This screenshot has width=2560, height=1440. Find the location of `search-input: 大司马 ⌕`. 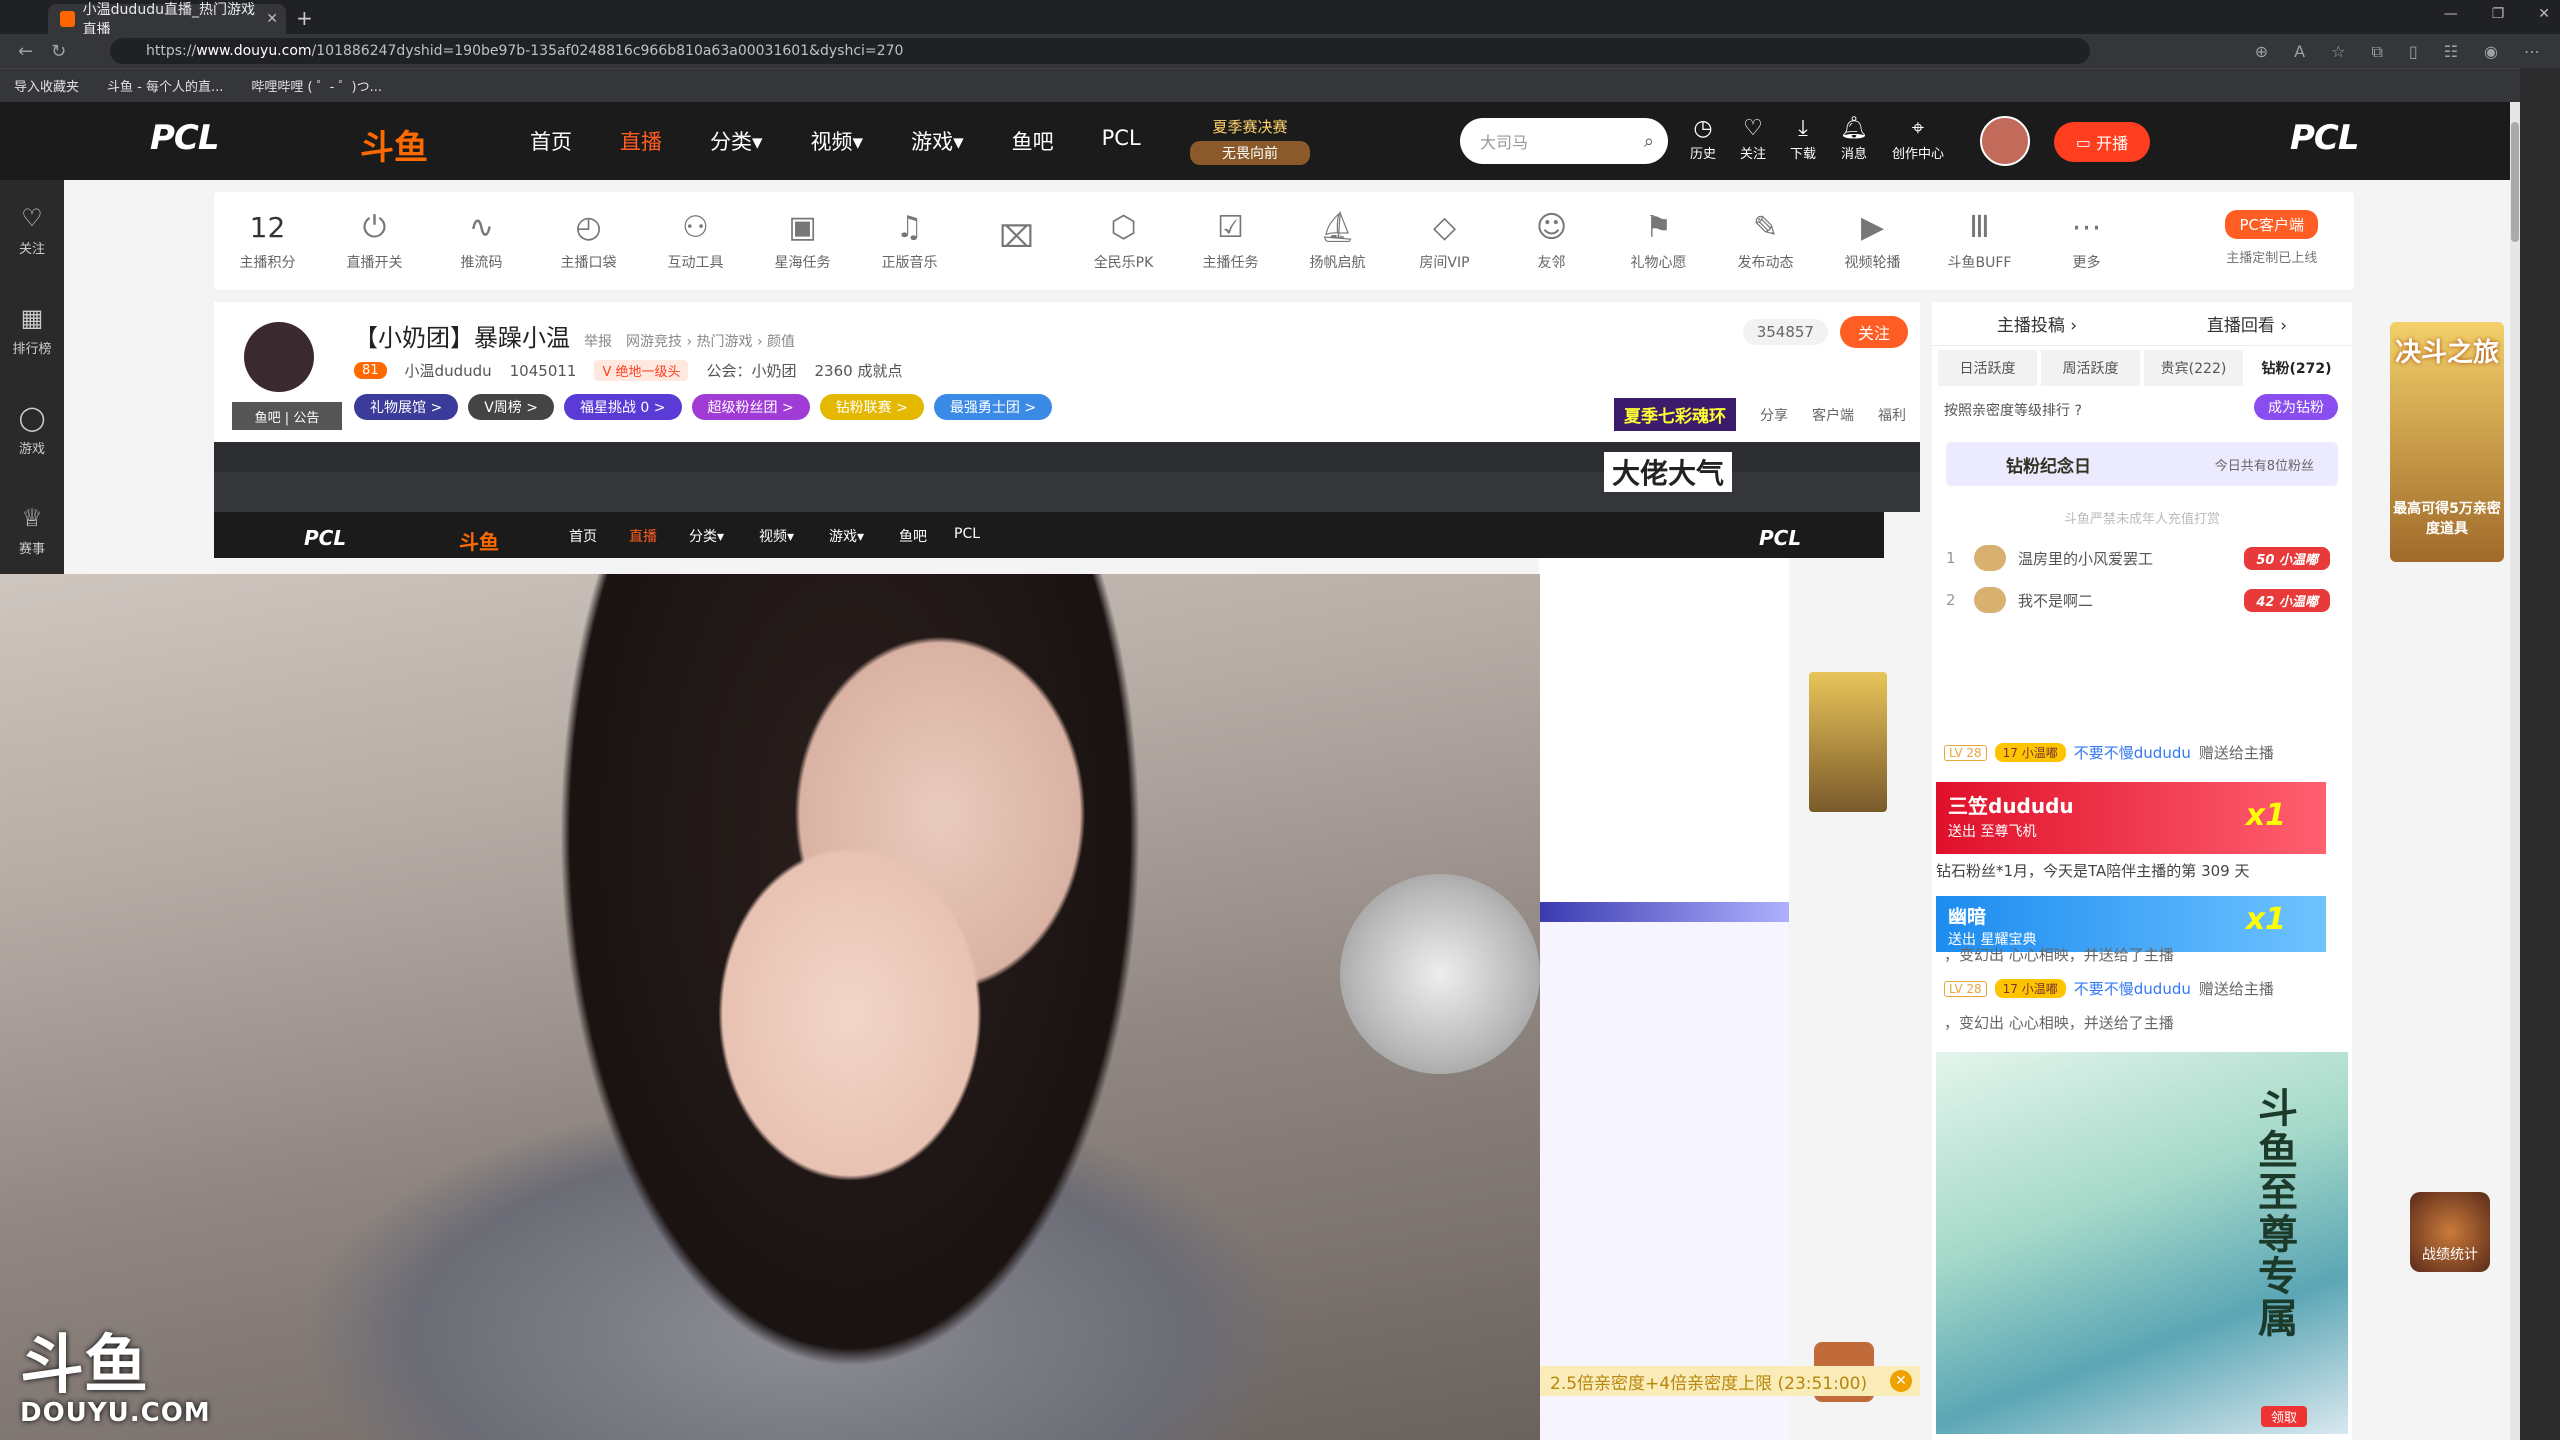

search-input: 大司马 ⌕ is located at coordinates (1564, 141).